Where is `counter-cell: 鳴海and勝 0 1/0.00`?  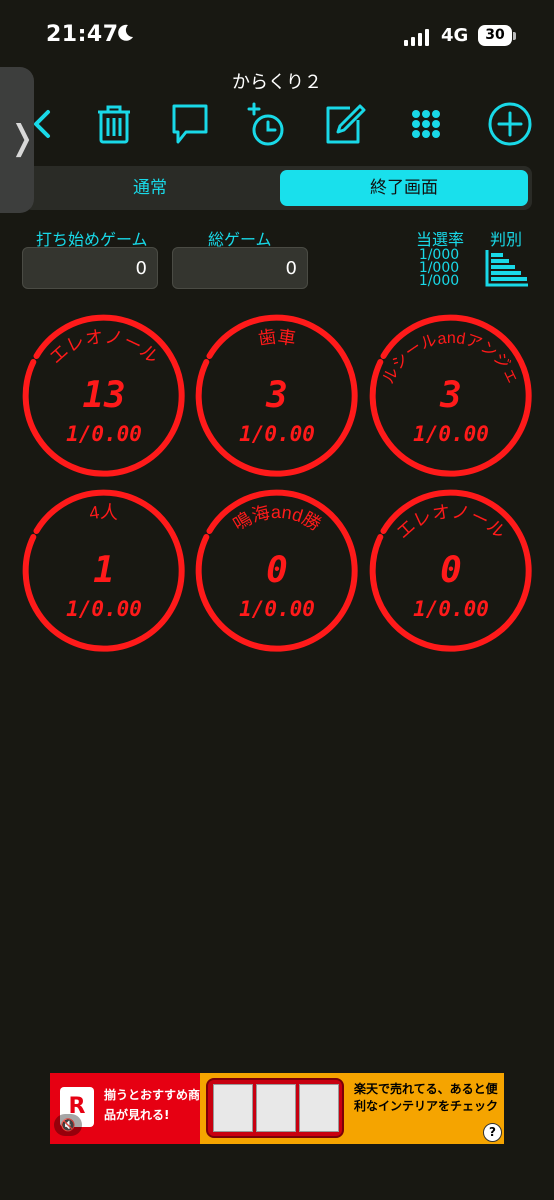 counter-cell: 鳴海and勝 0 1/0.00 is located at coordinates (277, 570).